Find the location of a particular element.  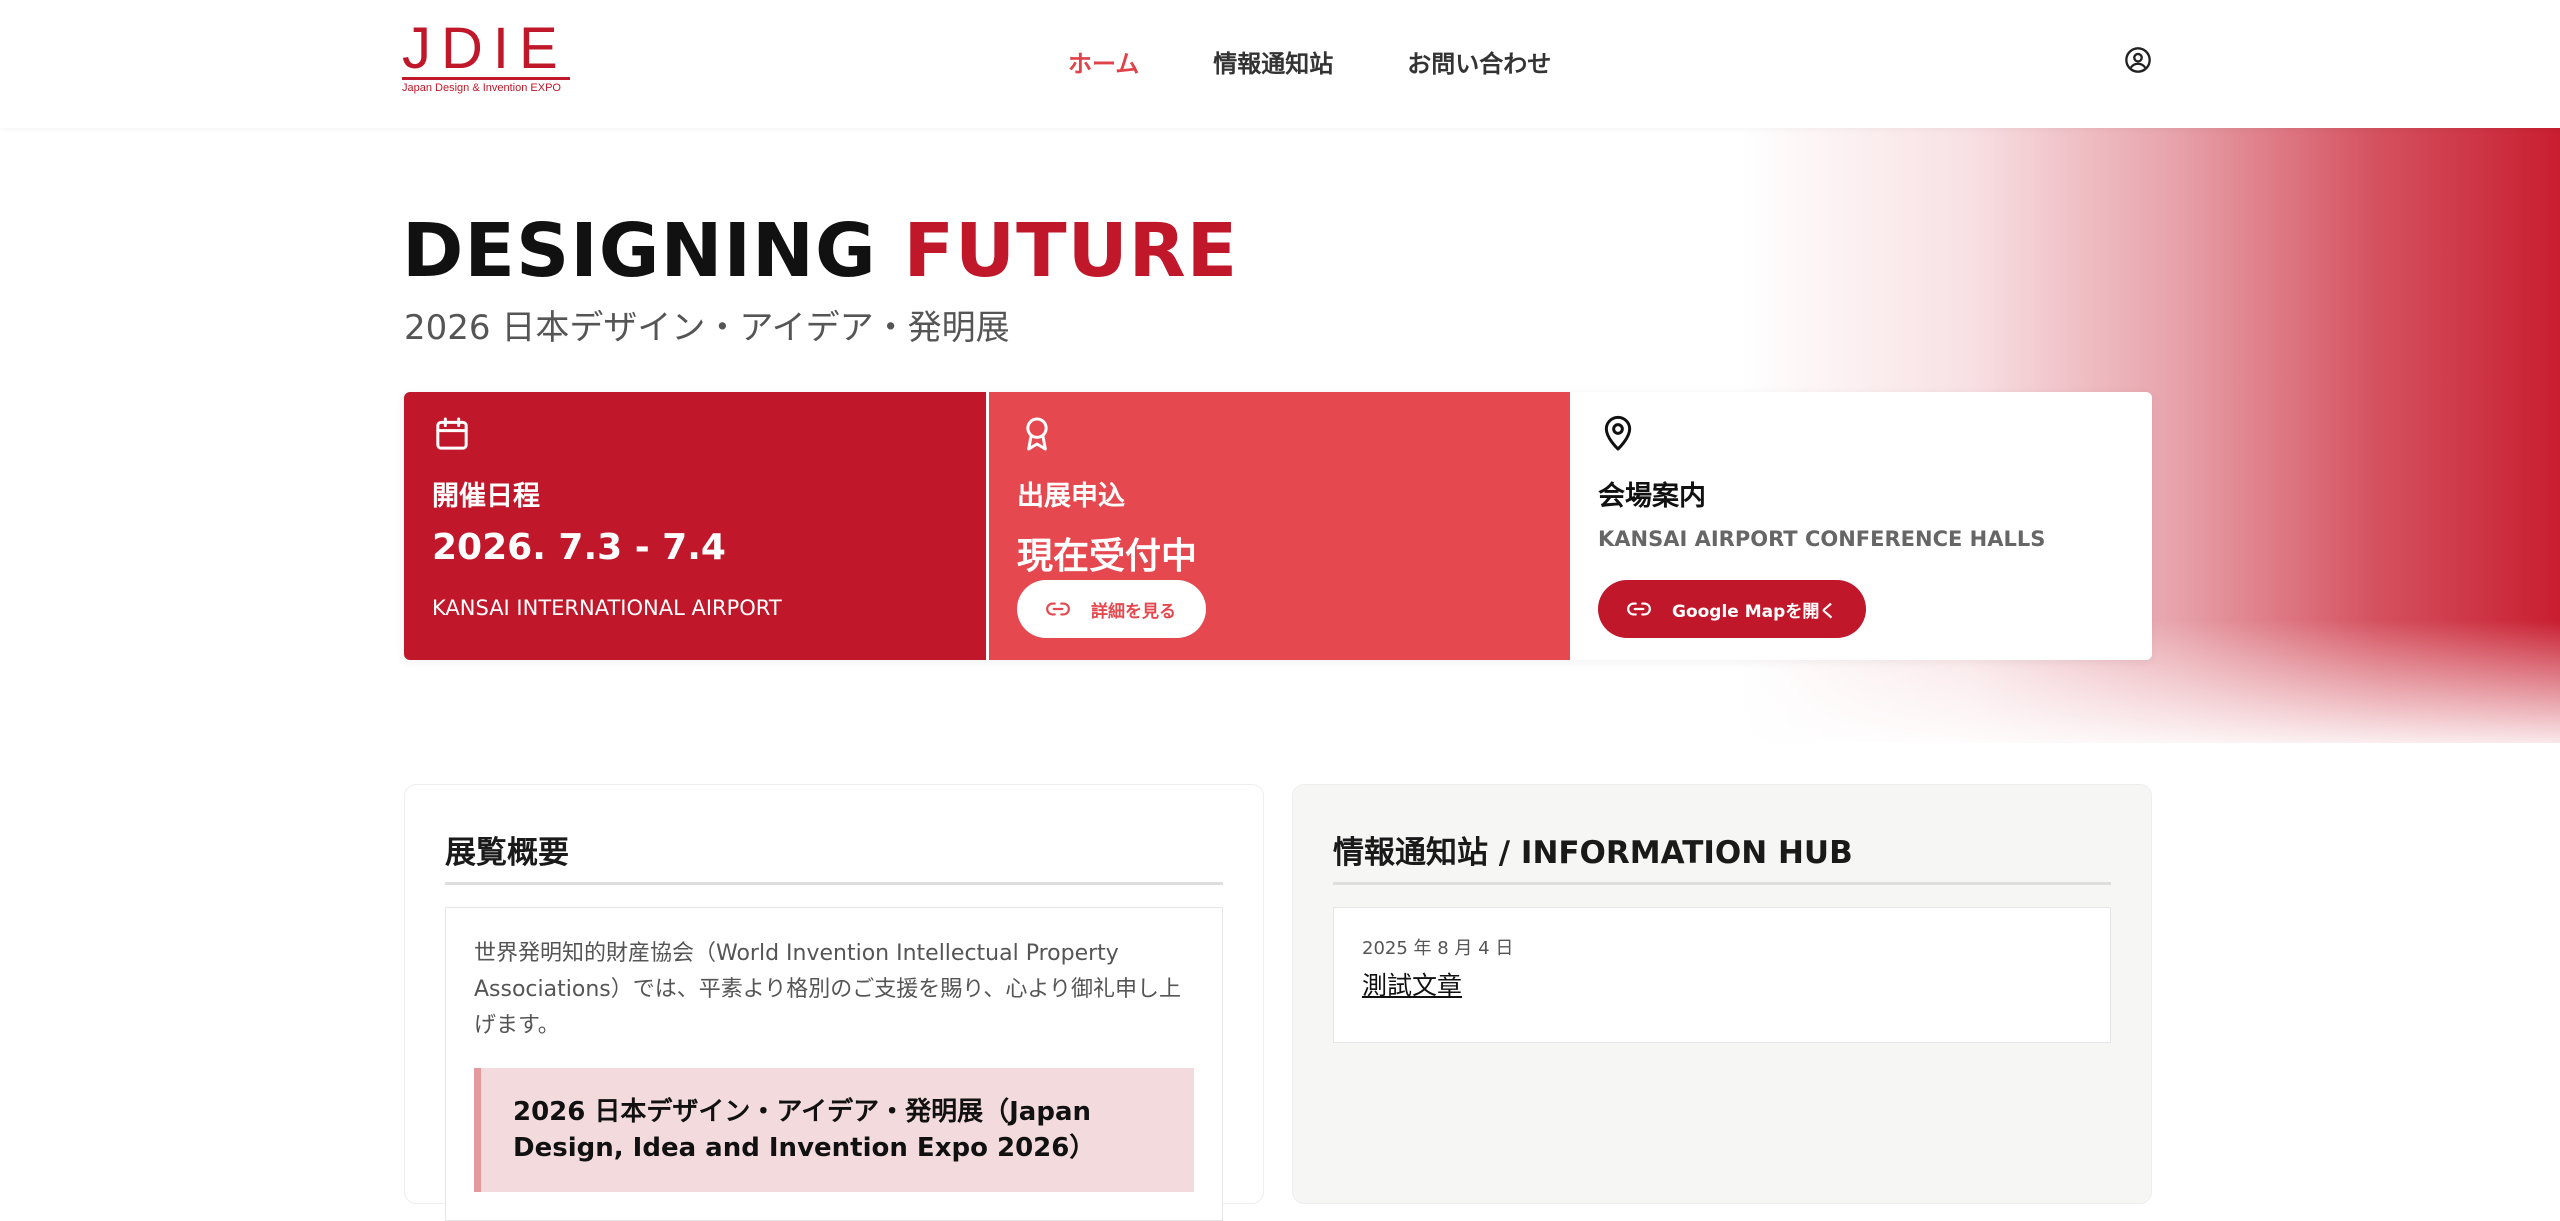

site-logo: JDIE Japan Design & Invention EXPO is located at coordinates (487, 60).